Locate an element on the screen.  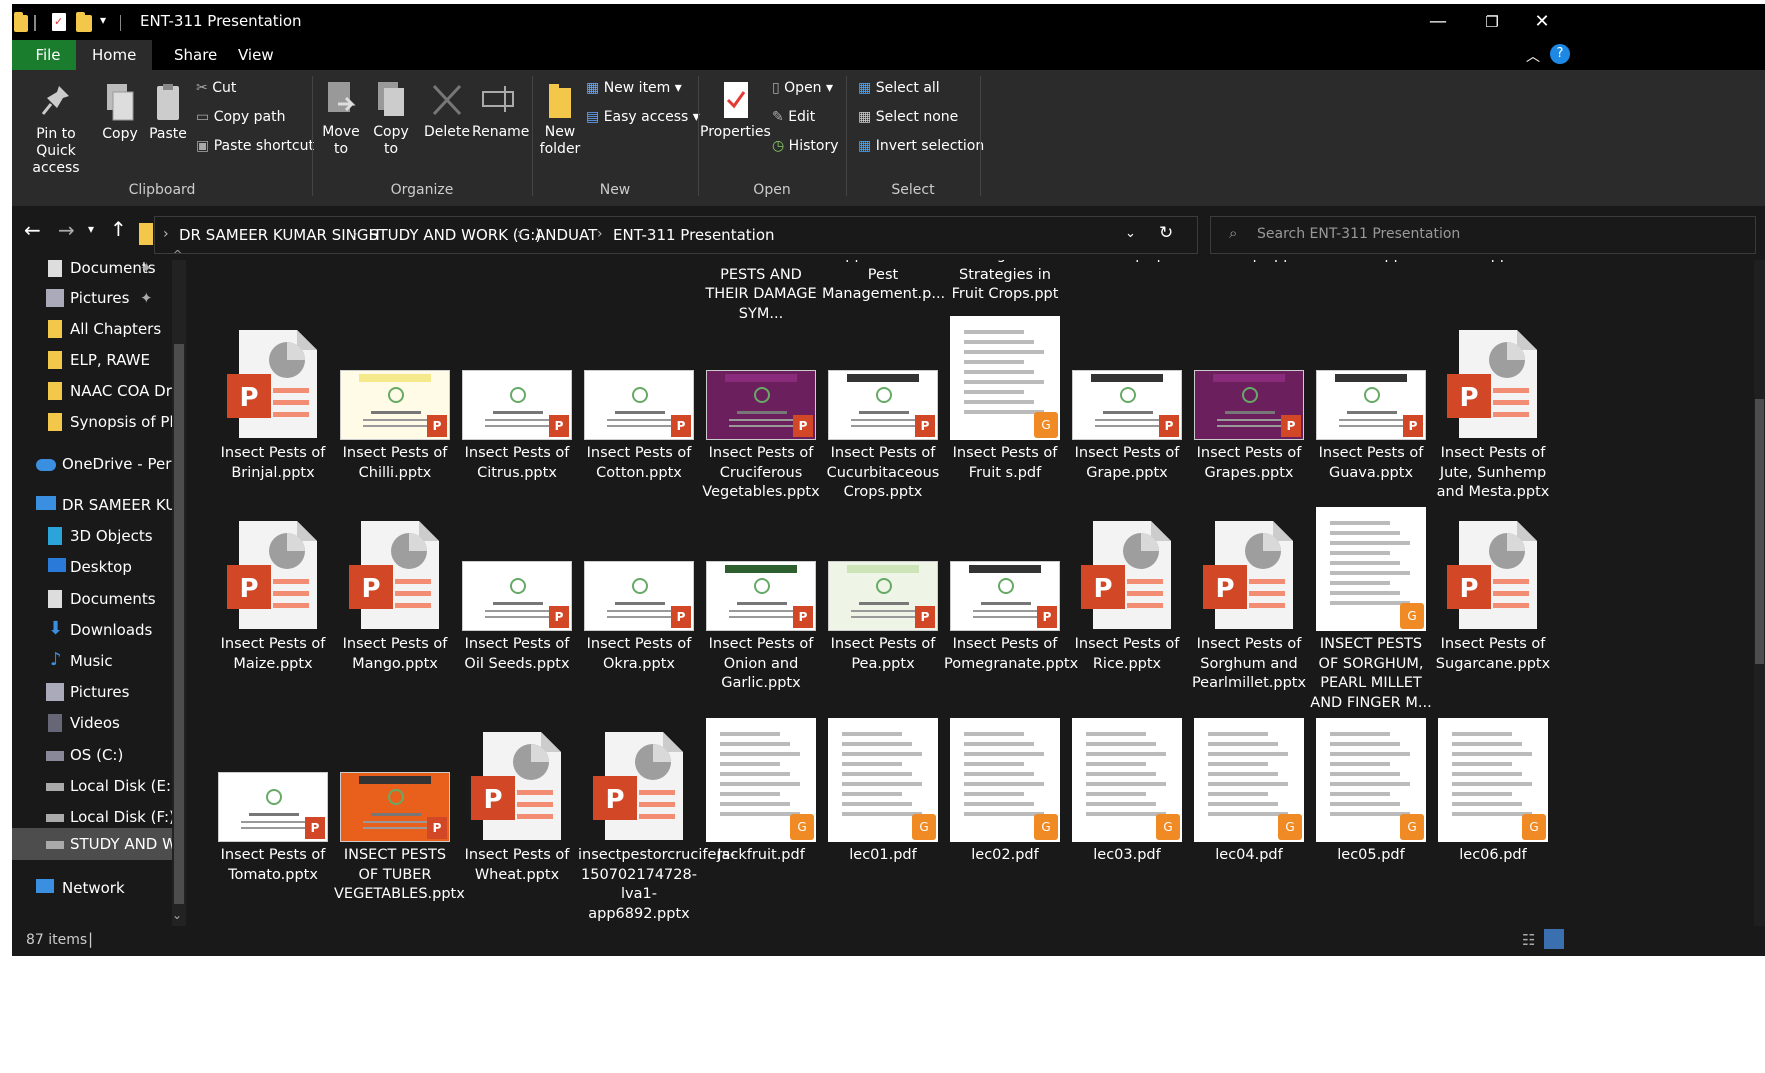
forward-arrow-icon: → is located at coordinates (66, 230).